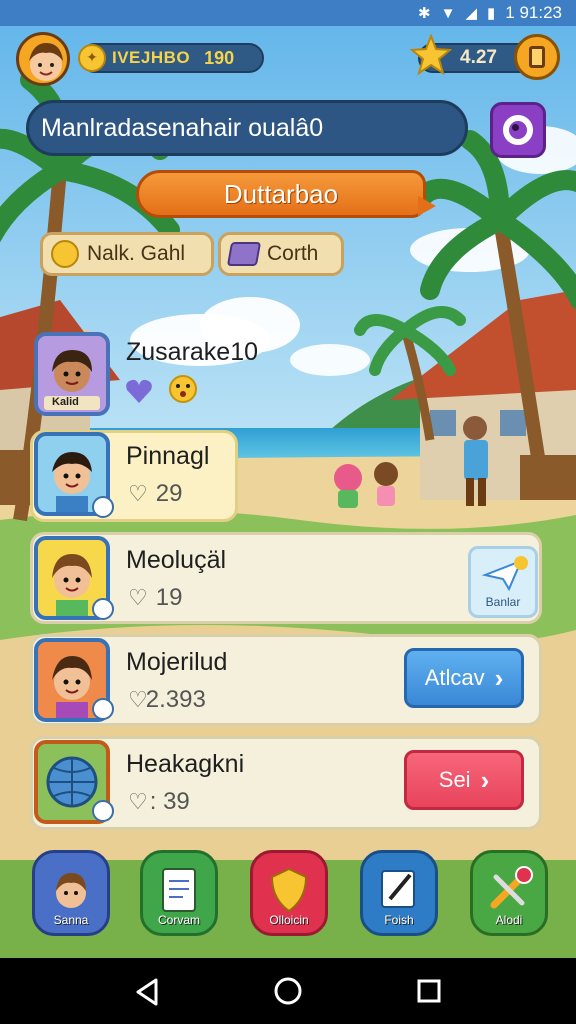  I want to click on item-likes: ♡ 19, so click(155, 598).